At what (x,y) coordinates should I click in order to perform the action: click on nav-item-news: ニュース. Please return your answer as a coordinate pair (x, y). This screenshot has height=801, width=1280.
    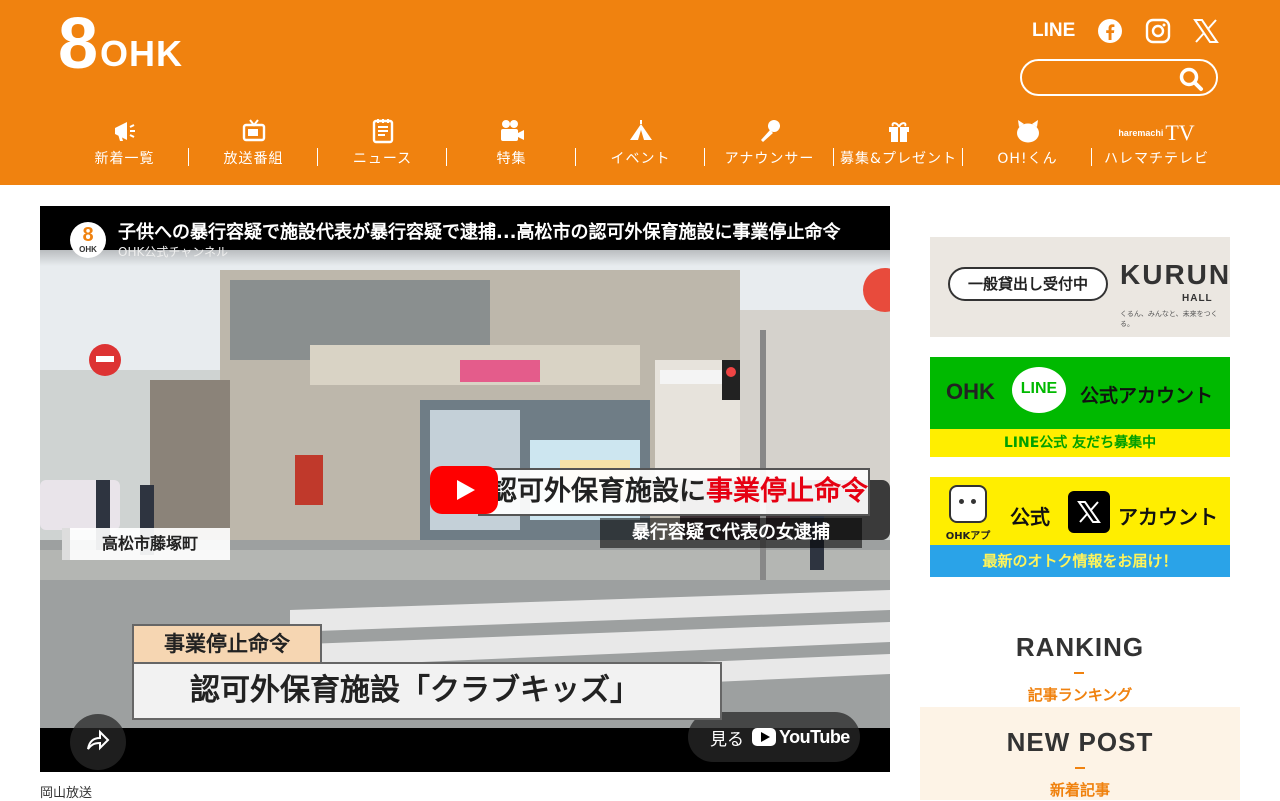
    Looking at the image, I should click on (382, 146).